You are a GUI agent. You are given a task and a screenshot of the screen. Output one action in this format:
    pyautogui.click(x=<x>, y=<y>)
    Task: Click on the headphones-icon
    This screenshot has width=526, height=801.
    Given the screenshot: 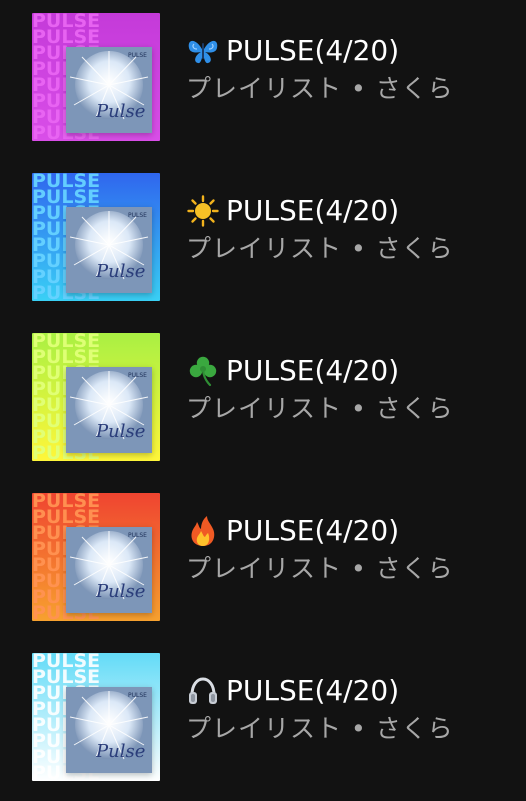 What is the action you would take?
    pyautogui.click(x=206, y=691)
    